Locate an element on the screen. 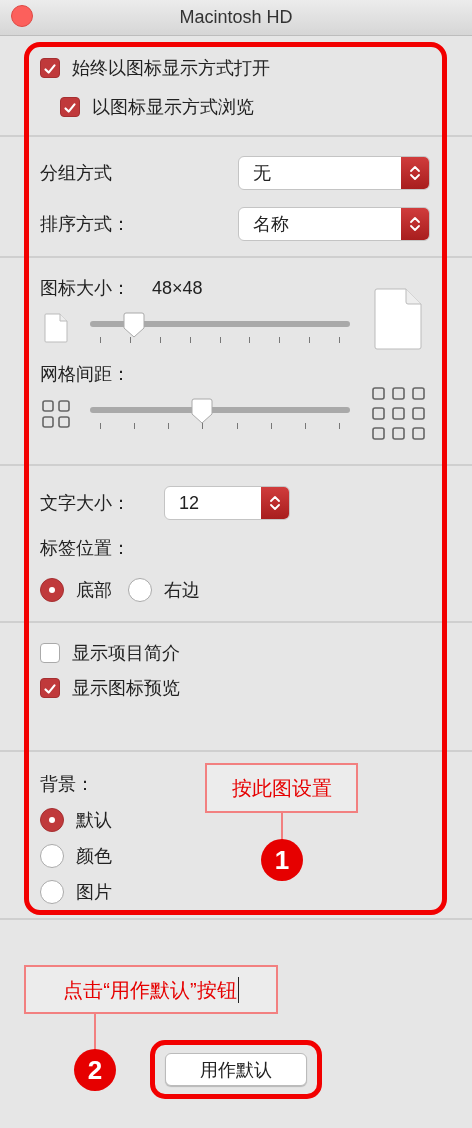  radio-label: 默认 is located at coordinates (94, 820).